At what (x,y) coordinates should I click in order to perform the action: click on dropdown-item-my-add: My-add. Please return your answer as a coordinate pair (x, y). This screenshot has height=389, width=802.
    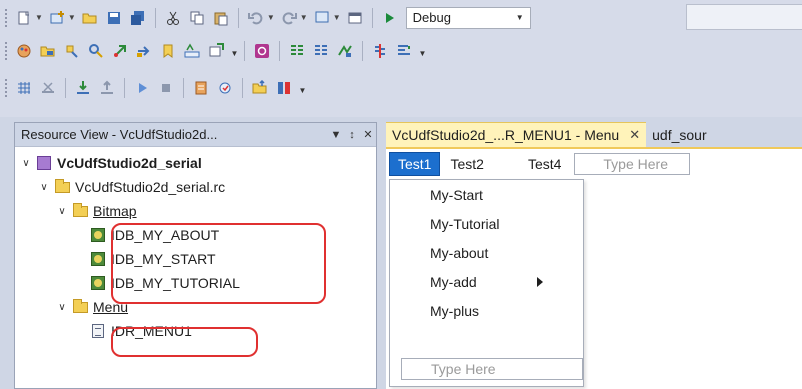
    Looking at the image, I should click on (486, 281).